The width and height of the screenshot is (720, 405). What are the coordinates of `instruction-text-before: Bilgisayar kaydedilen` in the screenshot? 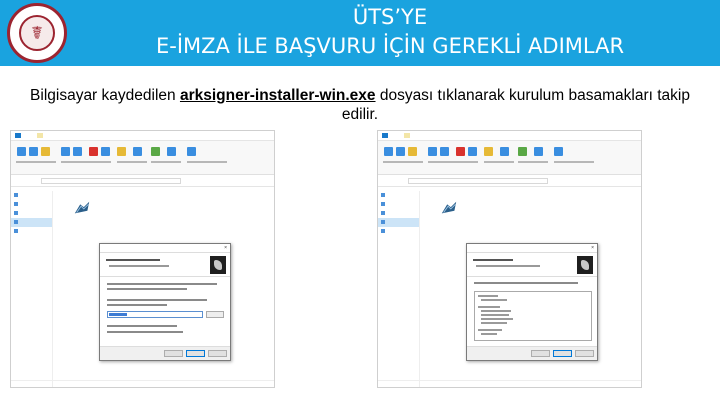 It's located at (105, 95).